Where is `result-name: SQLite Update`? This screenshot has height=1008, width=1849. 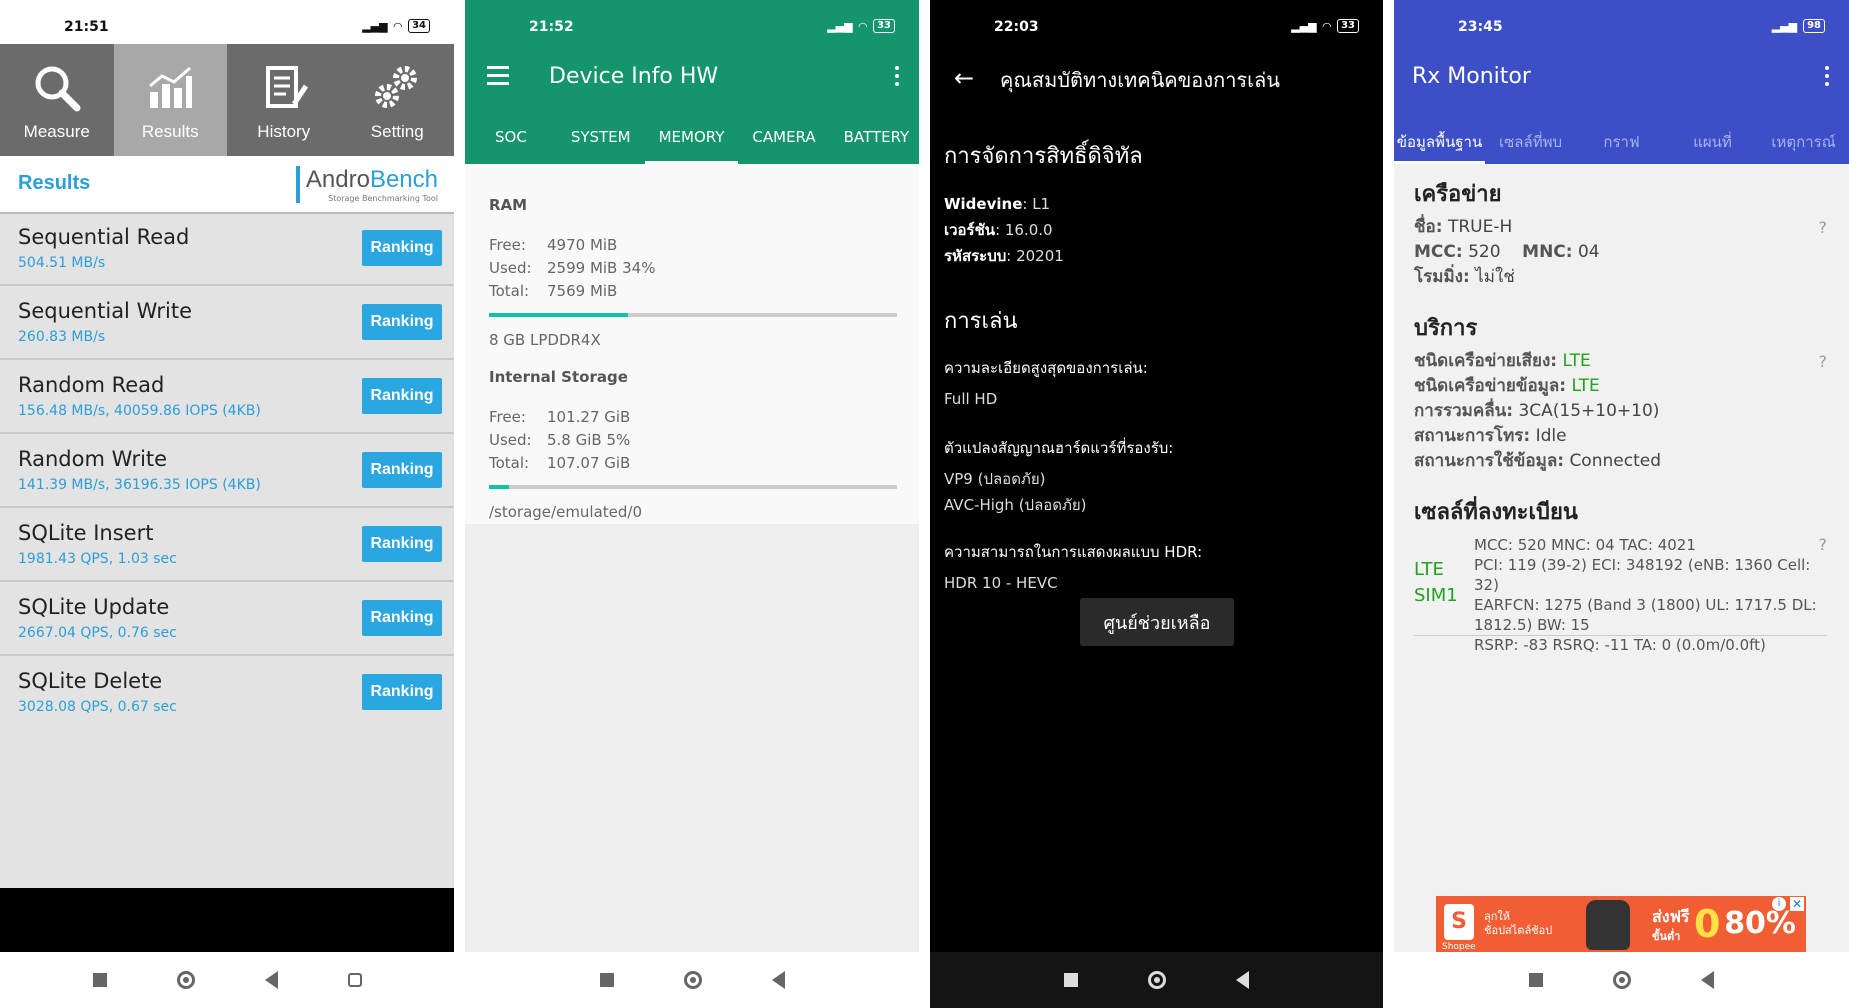
result-name: SQLite Update is located at coordinates (94, 607).